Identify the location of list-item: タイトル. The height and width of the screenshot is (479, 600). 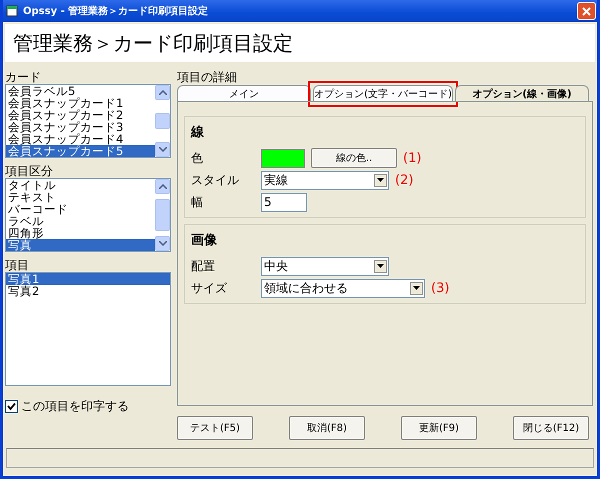
(80, 185).